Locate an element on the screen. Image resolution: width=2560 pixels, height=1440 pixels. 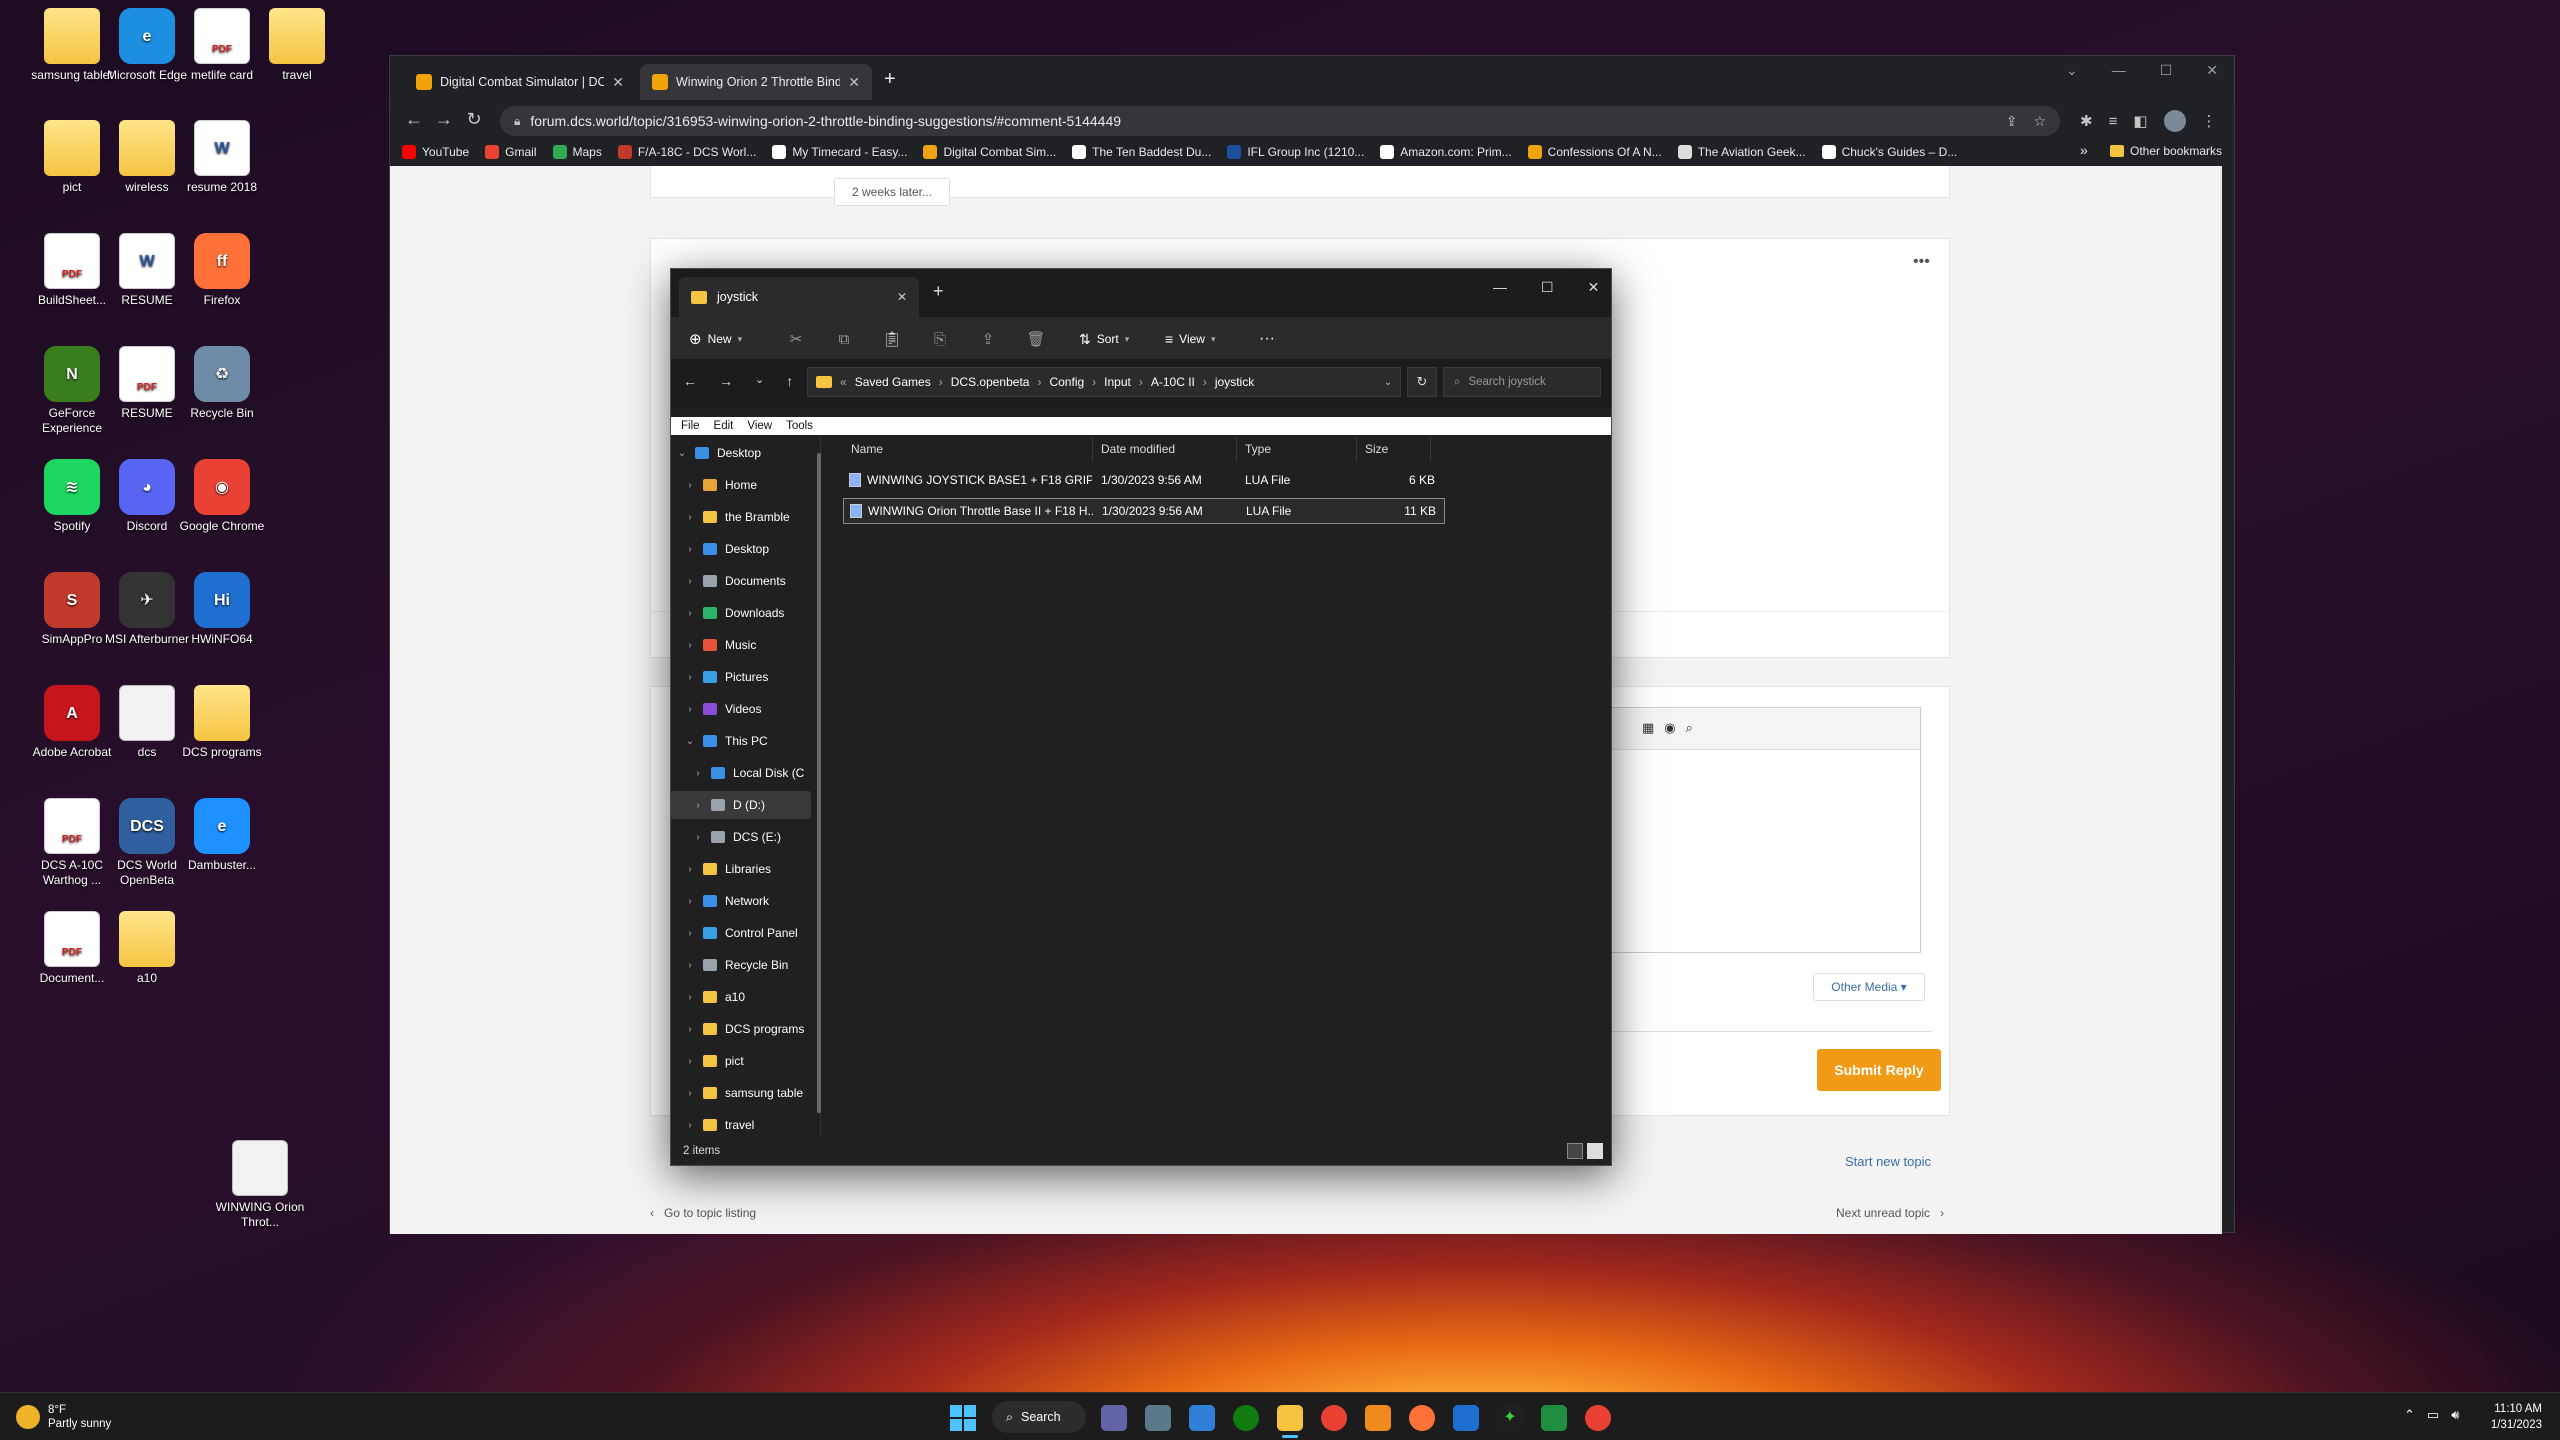
reload-icon: ↻ is located at coordinates (474, 119).